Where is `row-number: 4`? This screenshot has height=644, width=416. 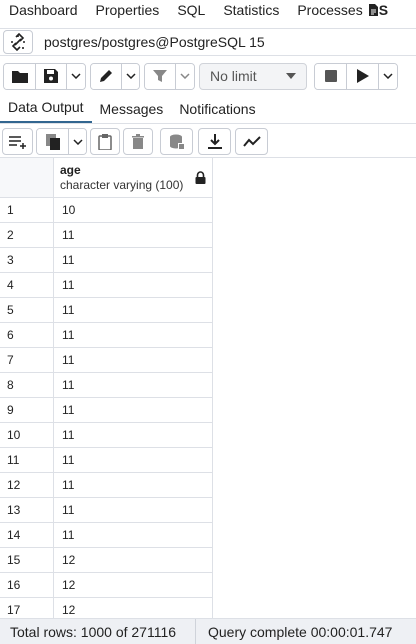
row-number: 4 is located at coordinates (27, 285).